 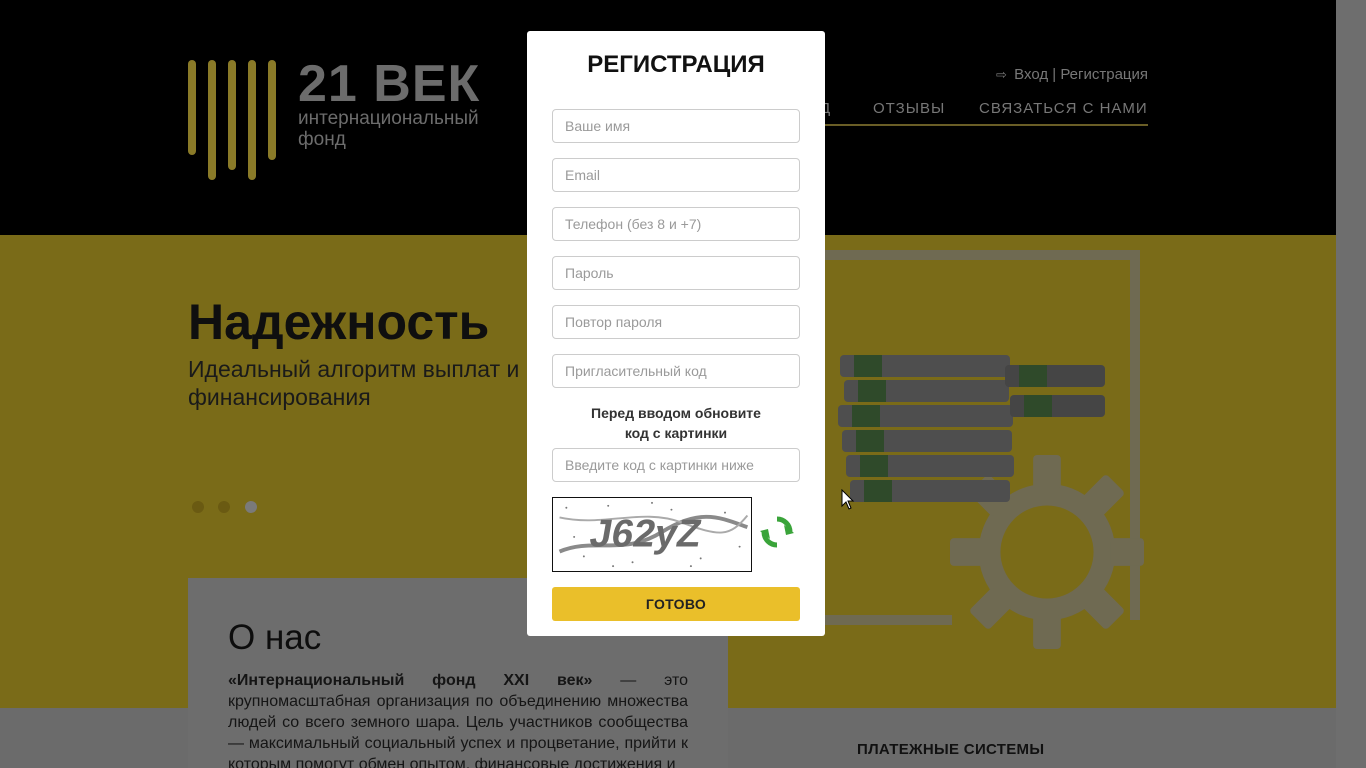 What do you see at coordinates (848, 499) in the screenshot?
I see `mouse-cursor-icon` at bounding box center [848, 499].